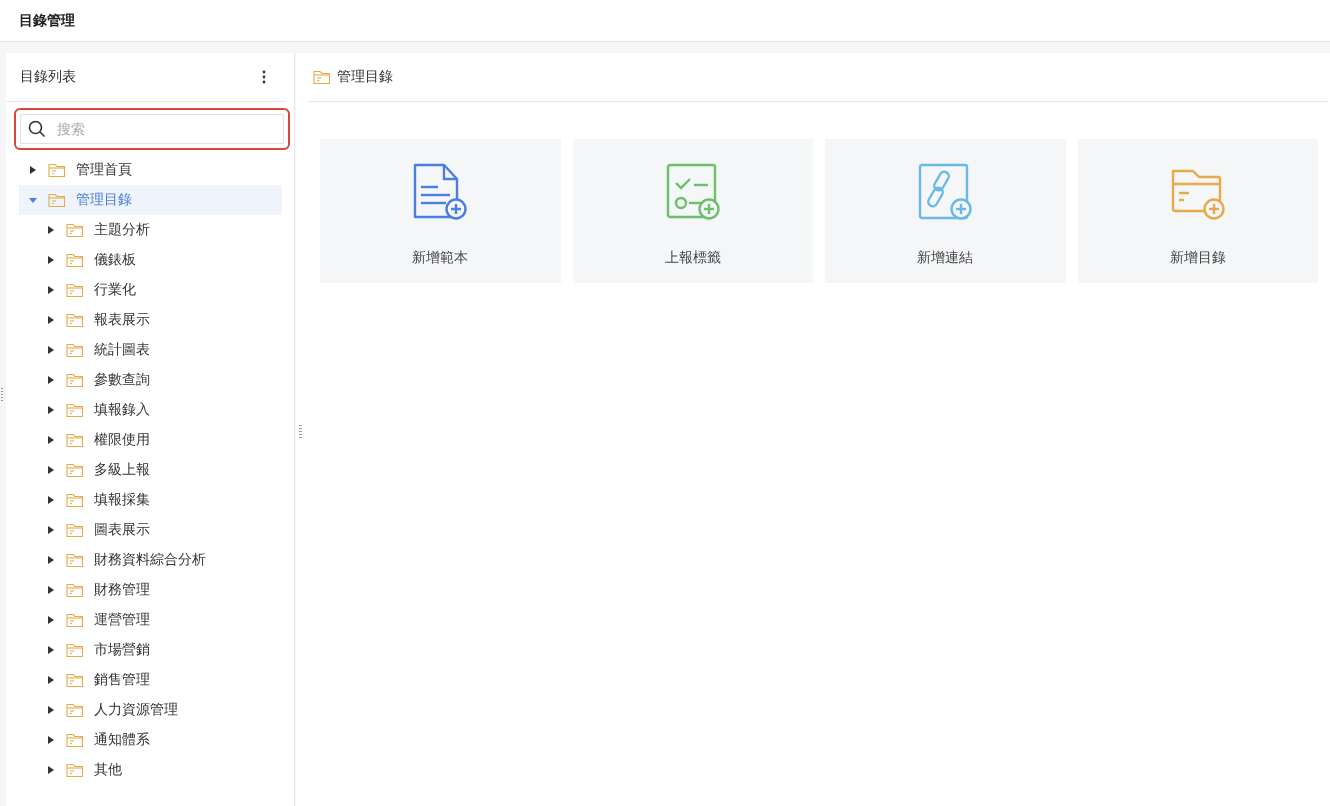 Image resolution: width=1330 pixels, height=806 pixels. I want to click on page-title: 目錄管理, so click(47, 20).